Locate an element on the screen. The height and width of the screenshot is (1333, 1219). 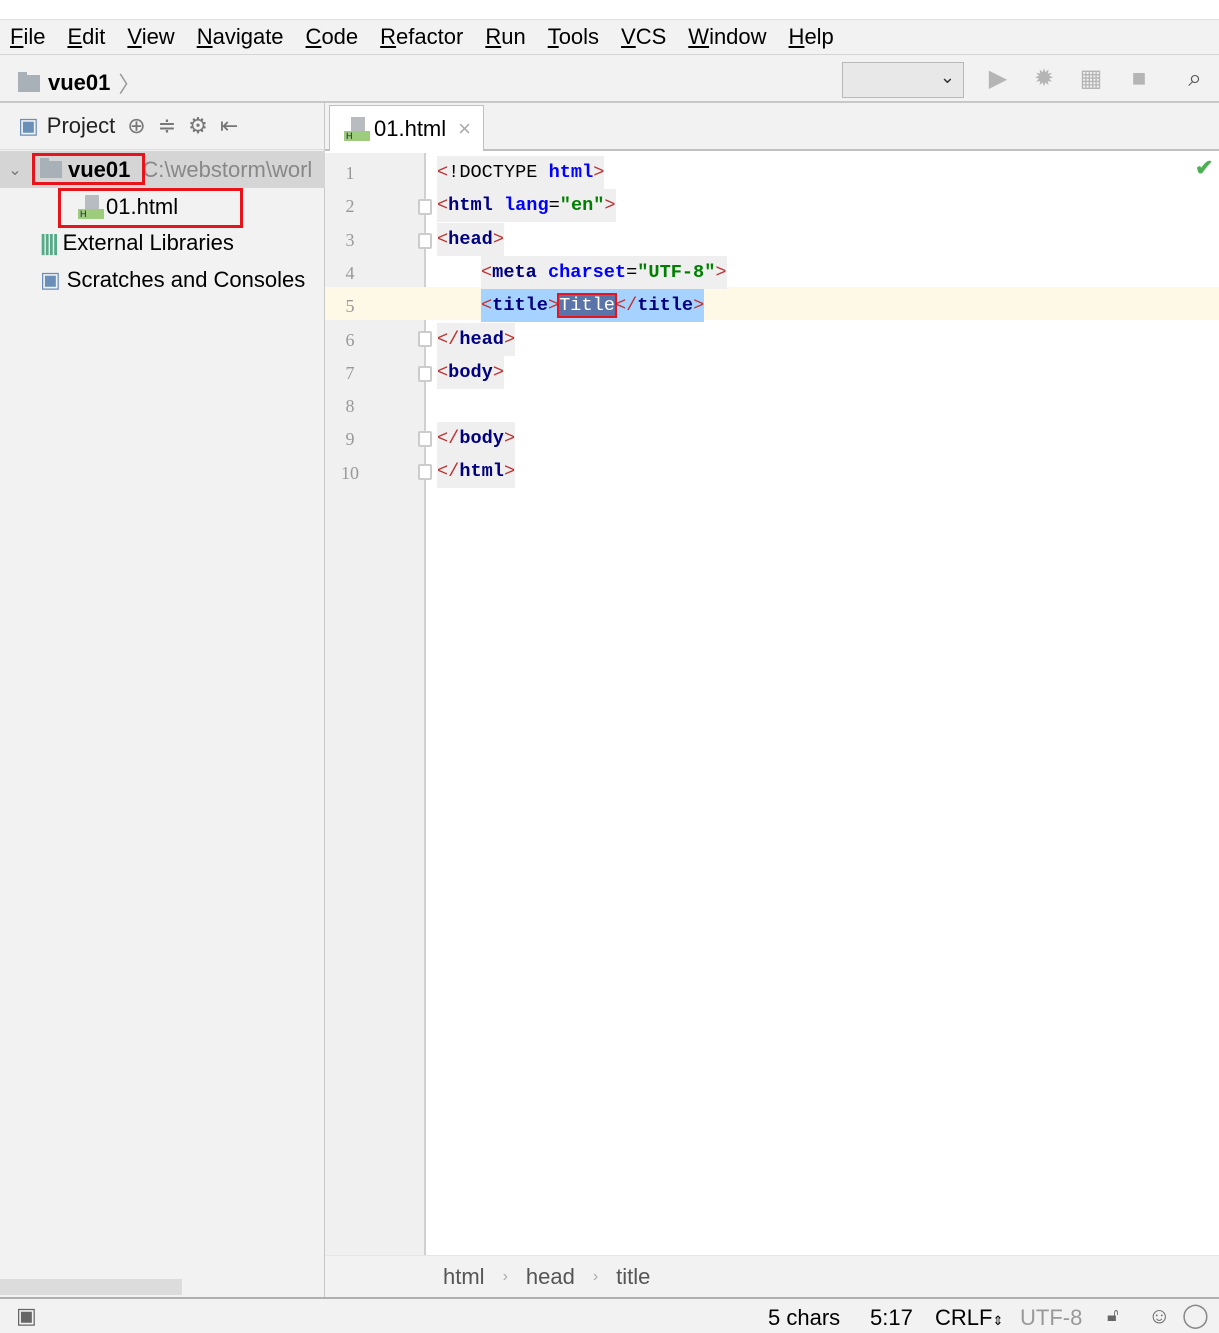
menu-code: Code is located at coordinates (332, 37).